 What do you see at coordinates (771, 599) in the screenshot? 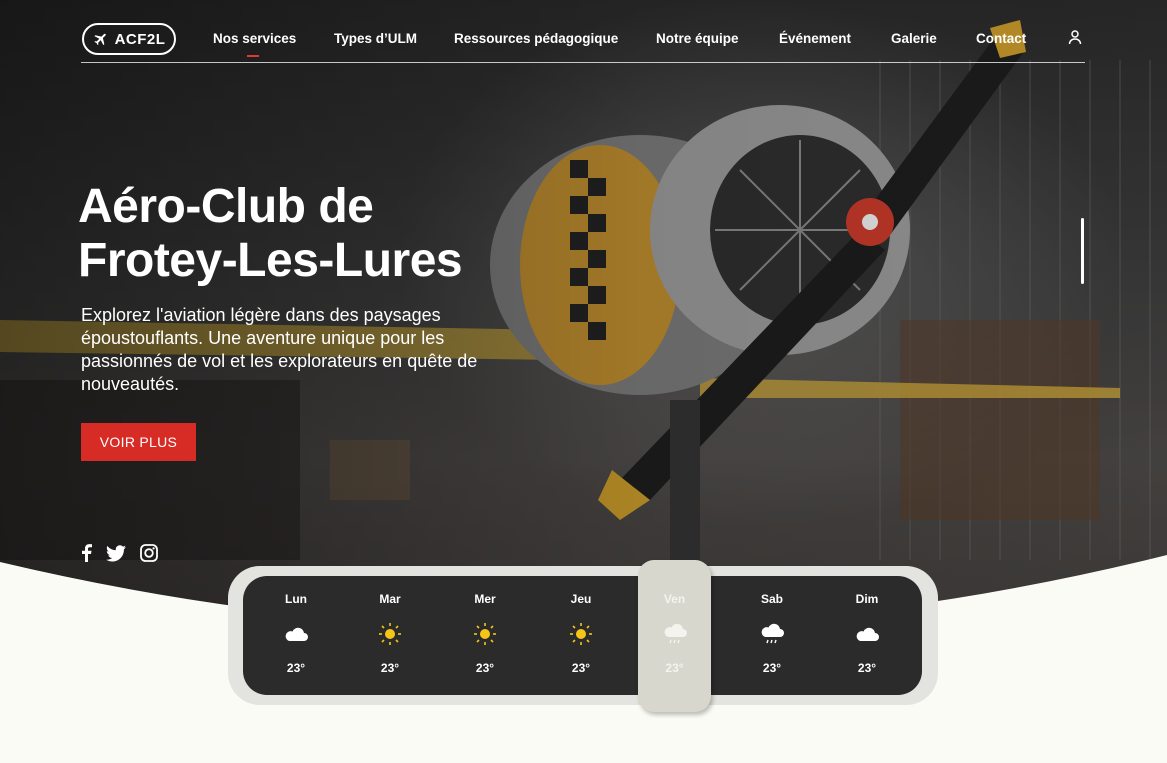
I see `day-name: Sab` at bounding box center [771, 599].